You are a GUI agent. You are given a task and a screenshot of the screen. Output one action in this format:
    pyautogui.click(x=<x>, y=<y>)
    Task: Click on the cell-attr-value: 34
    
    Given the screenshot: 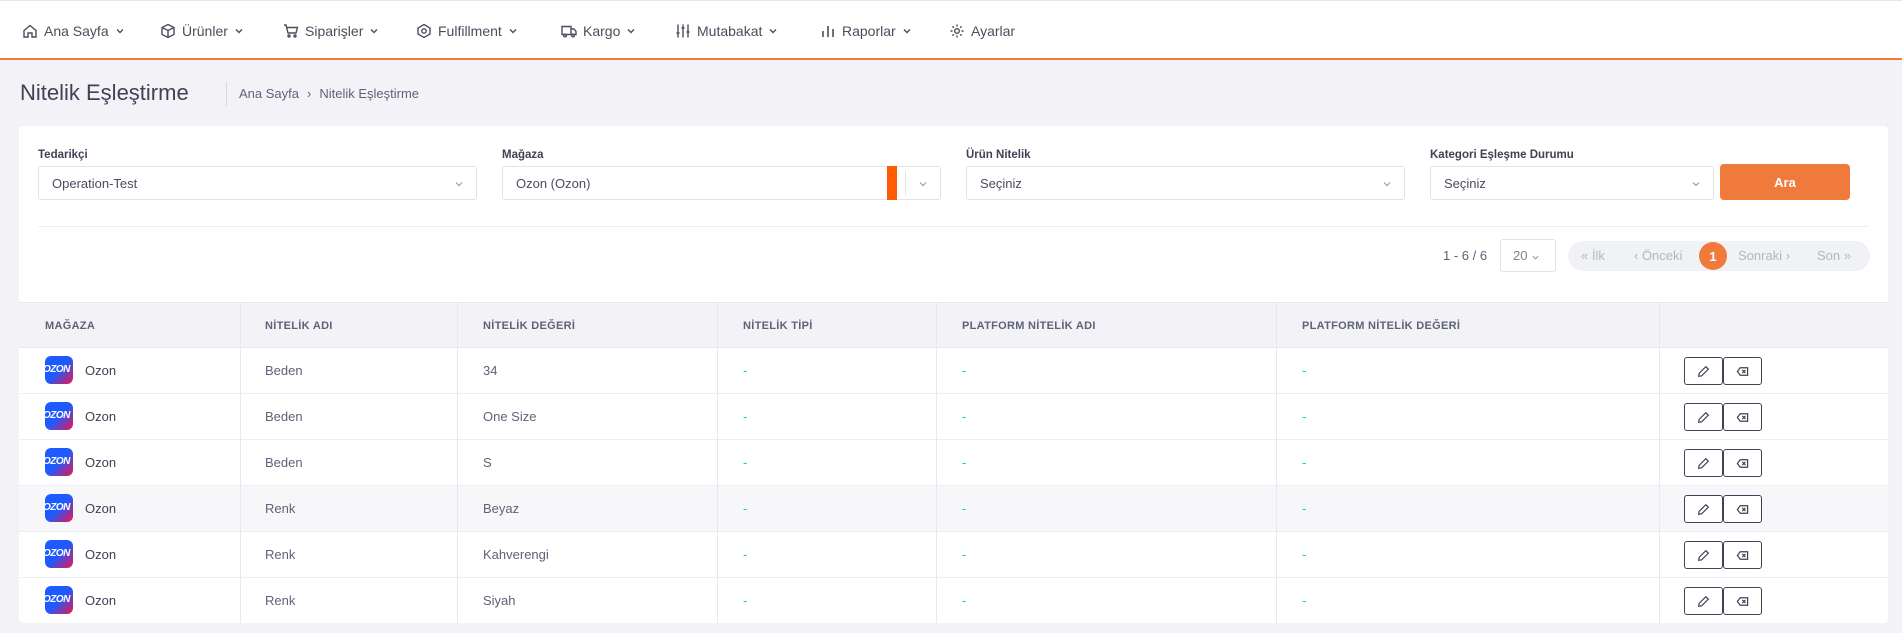 What is the action you would take?
    pyautogui.click(x=490, y=370)
    